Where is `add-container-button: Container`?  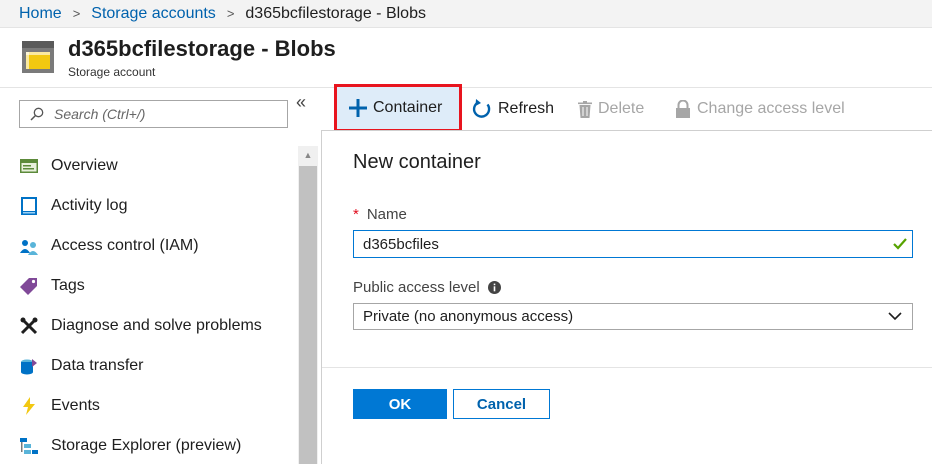
add-container-button: Container is located at coordinates (398, 108).